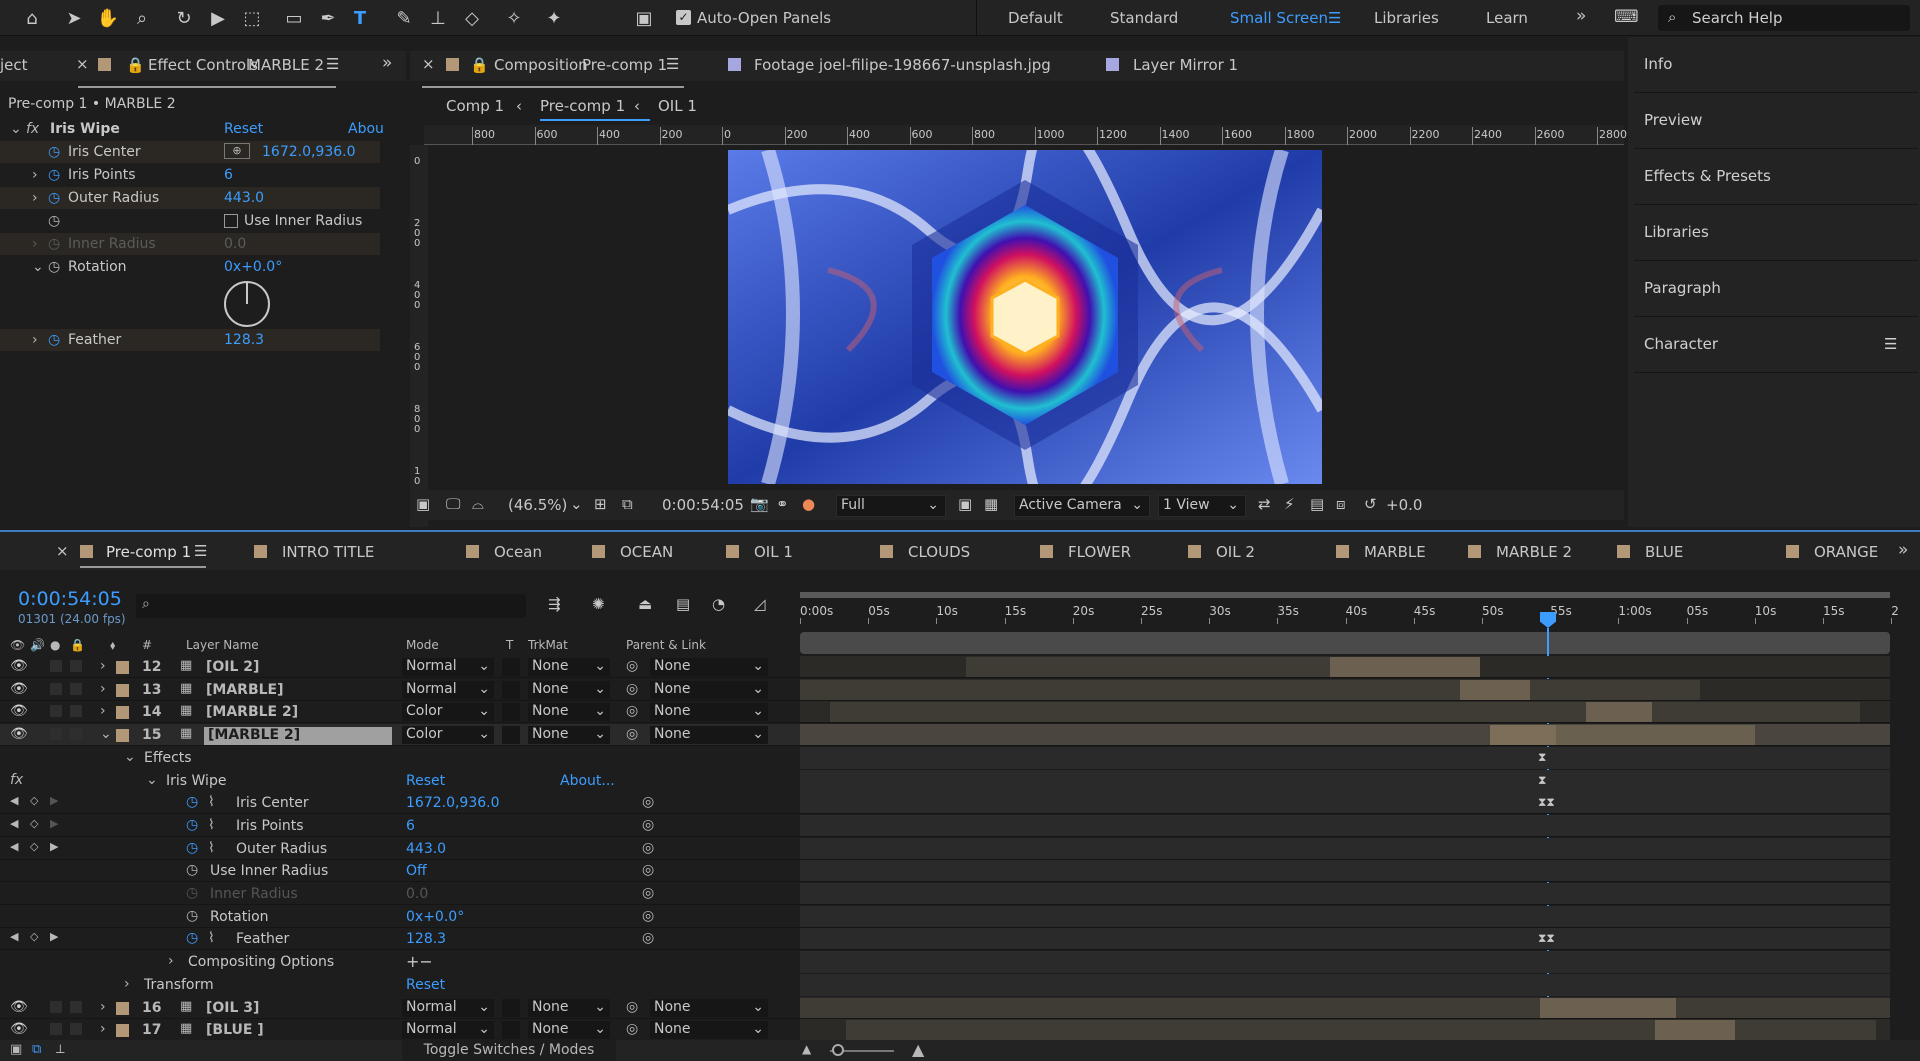 This screenshot has width=1920, height=1061. I want to click on property-value: 1672.0,936.0, so click(453, 803).